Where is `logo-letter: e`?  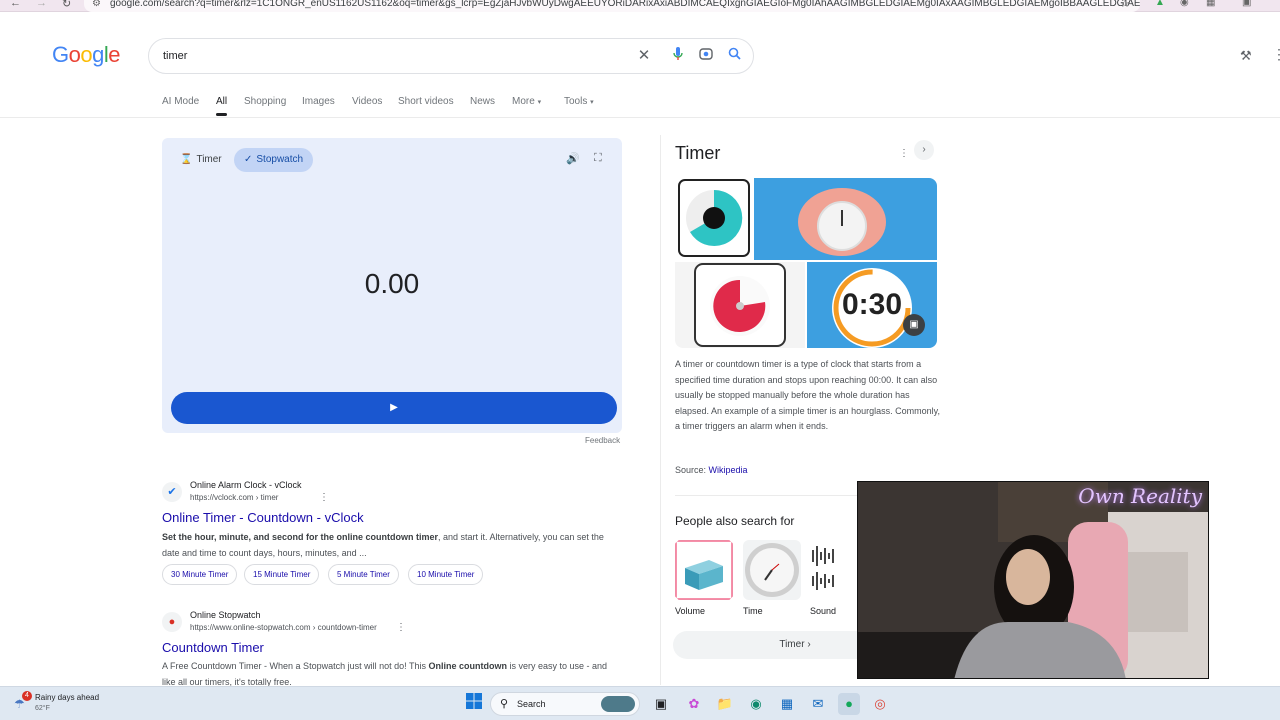
logo-letter: e is located at coordinates (114, 54).